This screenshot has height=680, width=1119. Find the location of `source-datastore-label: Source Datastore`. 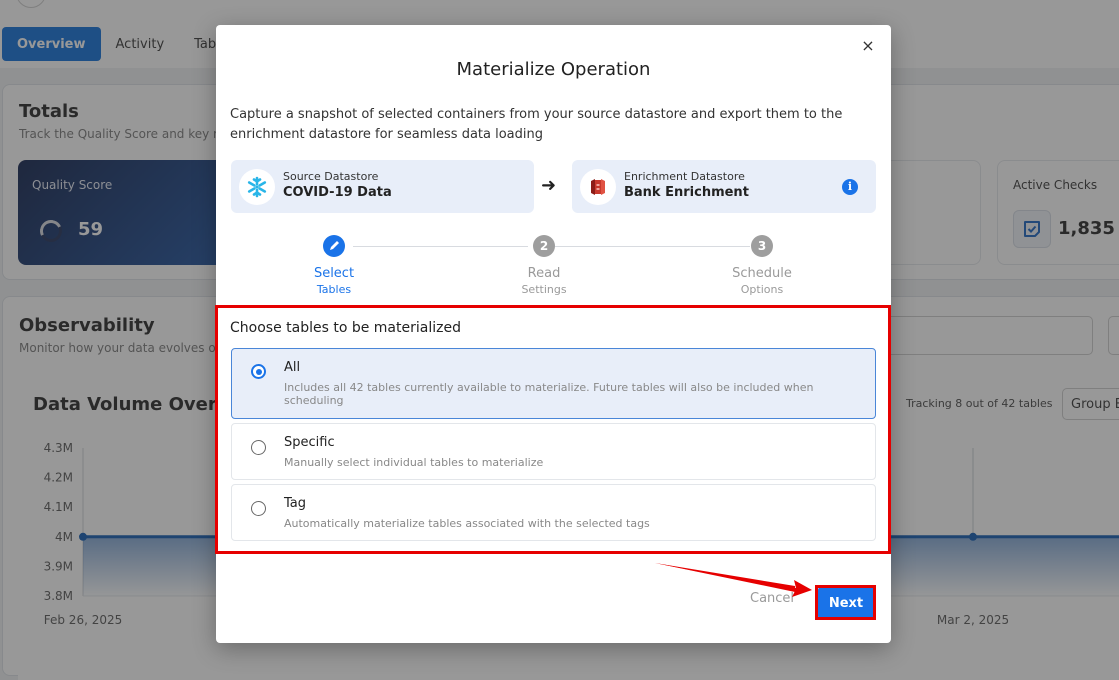

source-datastore-label: Source Datastore is located at coordinates (331, 176).